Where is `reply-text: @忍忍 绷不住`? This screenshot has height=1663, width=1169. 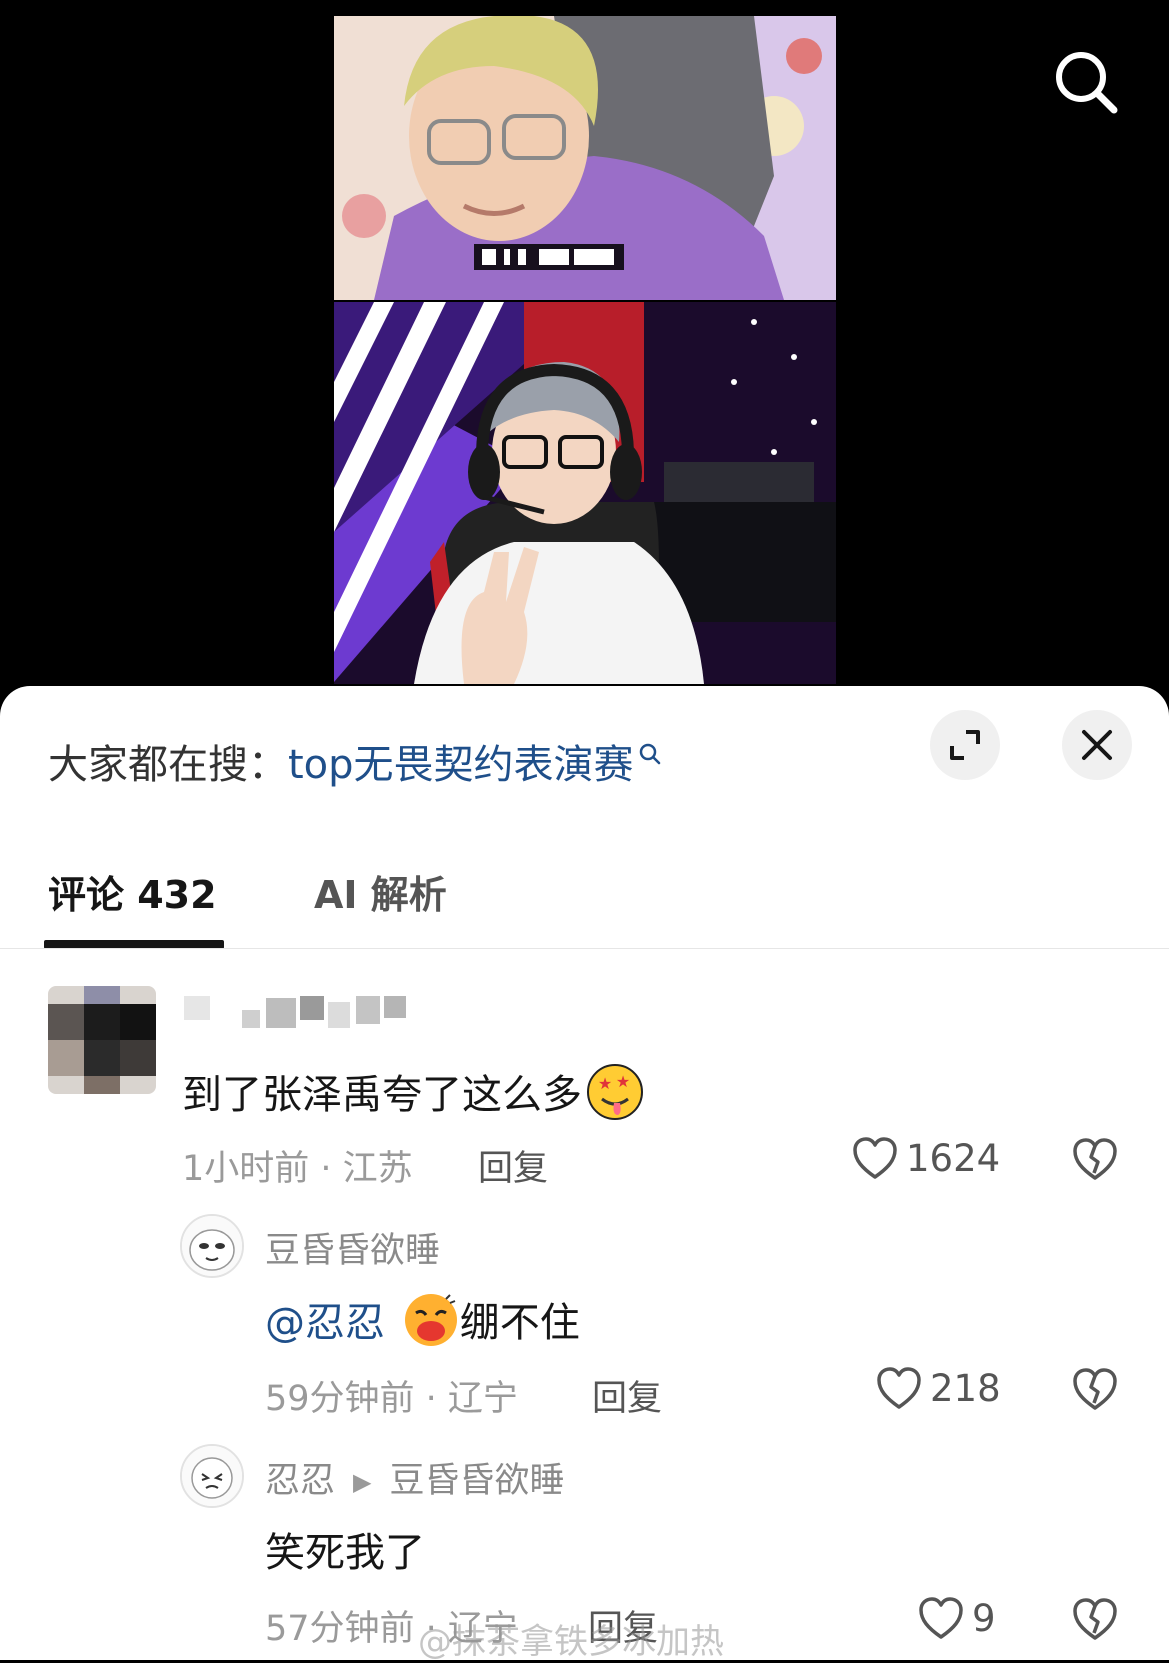 reply-text: @忍忍 绷不住 is located at coordinates (422, 1324).